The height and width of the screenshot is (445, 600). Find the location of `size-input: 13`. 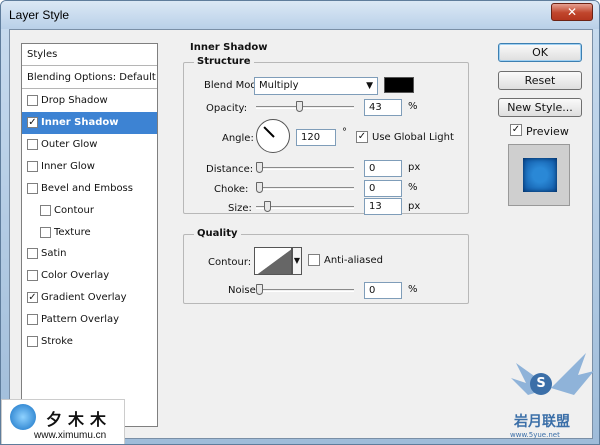

size-input: 13 is located at coordinates (383, 206).